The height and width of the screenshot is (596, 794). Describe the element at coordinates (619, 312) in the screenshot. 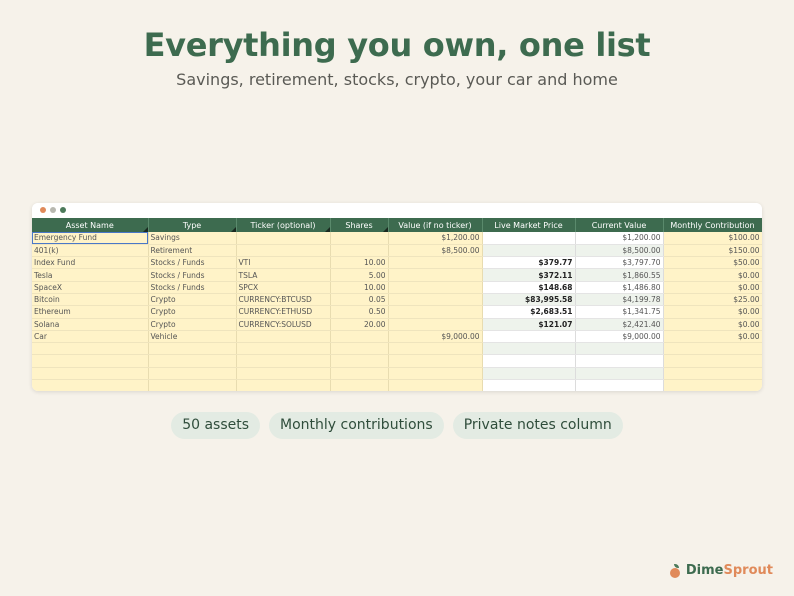

I see `table-cell: $1,341.75` at that location.